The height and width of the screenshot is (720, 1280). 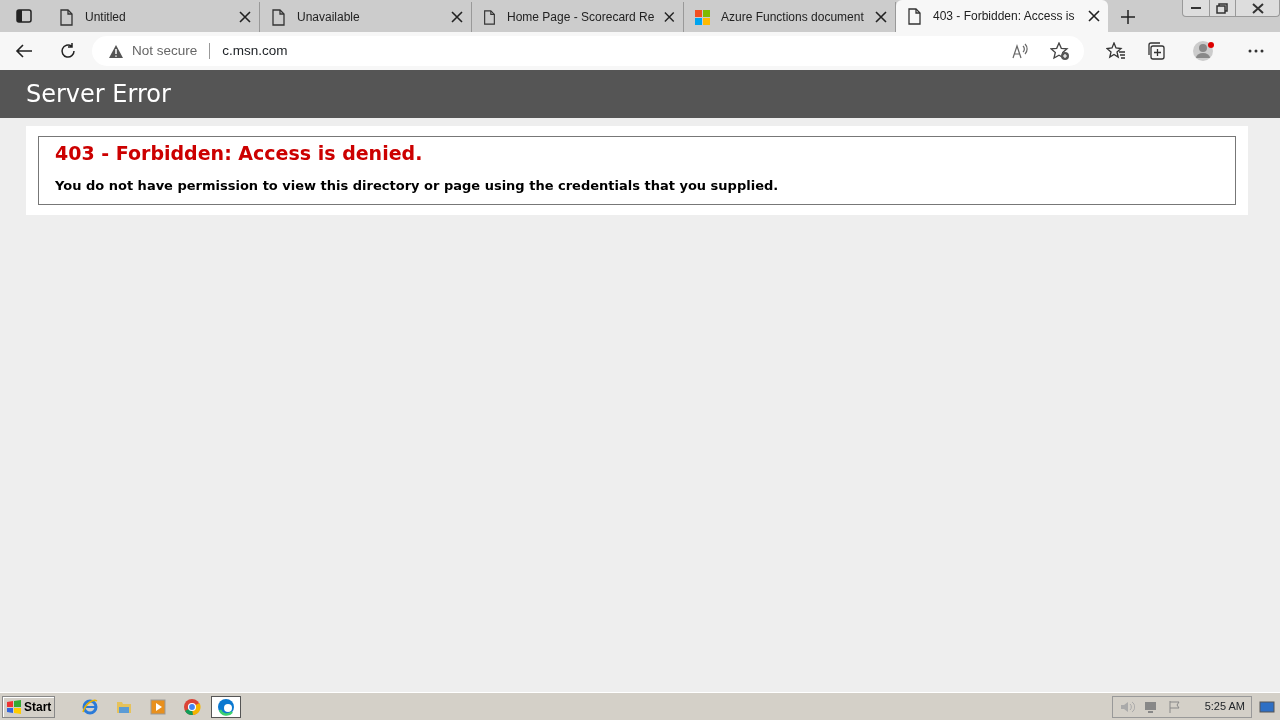 I want to click on back-icon, so click(x=24, y=51).